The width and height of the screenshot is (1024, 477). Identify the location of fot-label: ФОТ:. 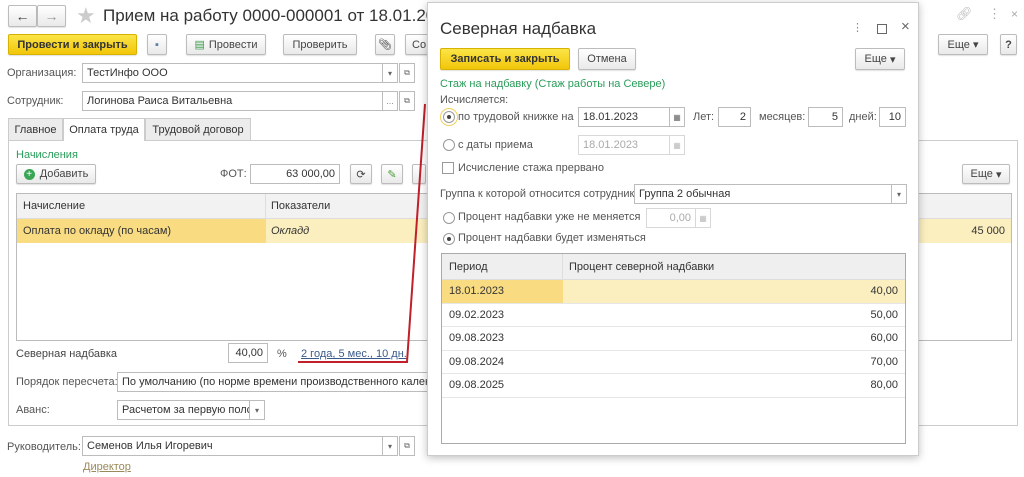
(233, 174).